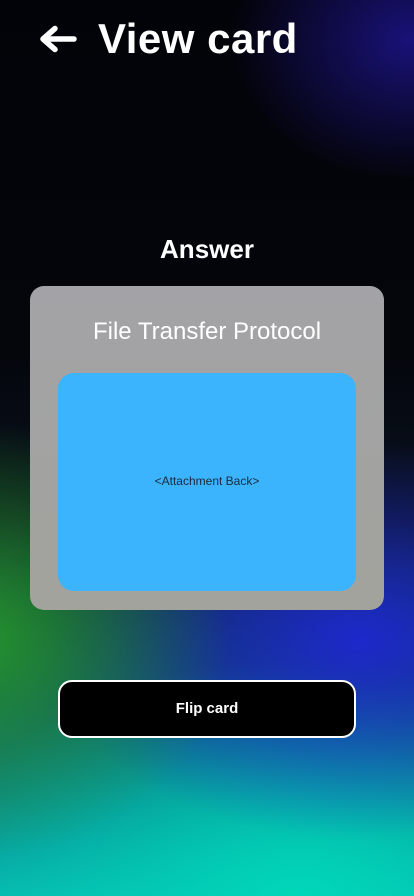 The height and width of the screenshot is (896, 414). What do you see at coordinates (207, 249) in the screenshot?
I see `card-side-label: Answer` at bounding box center [207, 249].